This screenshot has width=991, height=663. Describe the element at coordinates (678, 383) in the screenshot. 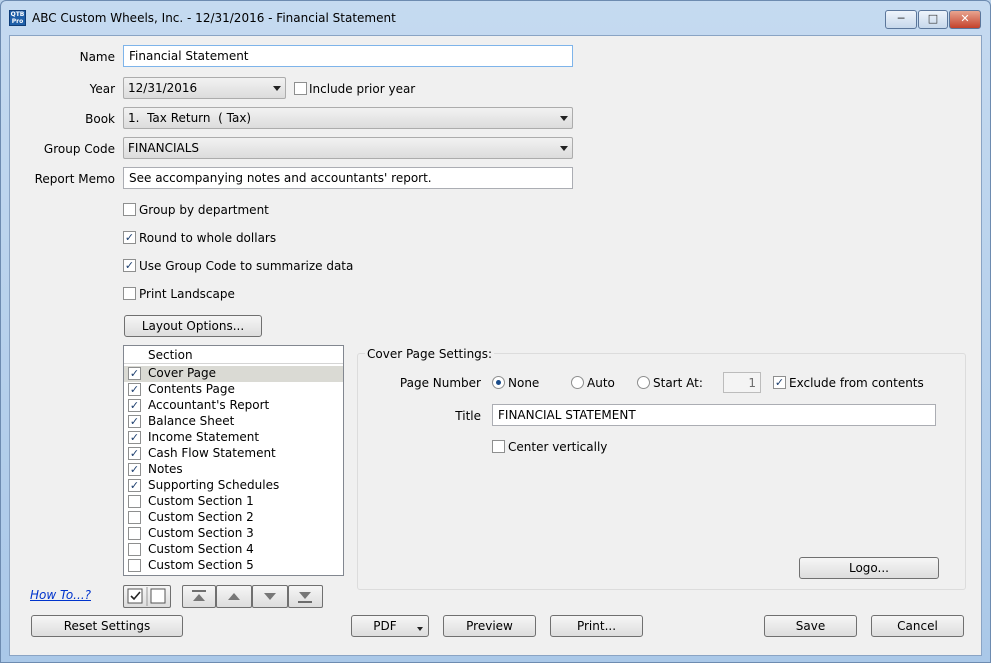

I see `page-number-start-at-label: Start At:` at that location.